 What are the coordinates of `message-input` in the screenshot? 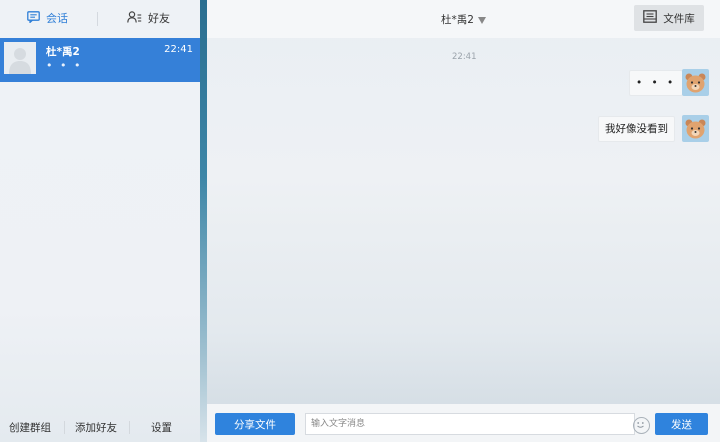 It's located at (470, 424).